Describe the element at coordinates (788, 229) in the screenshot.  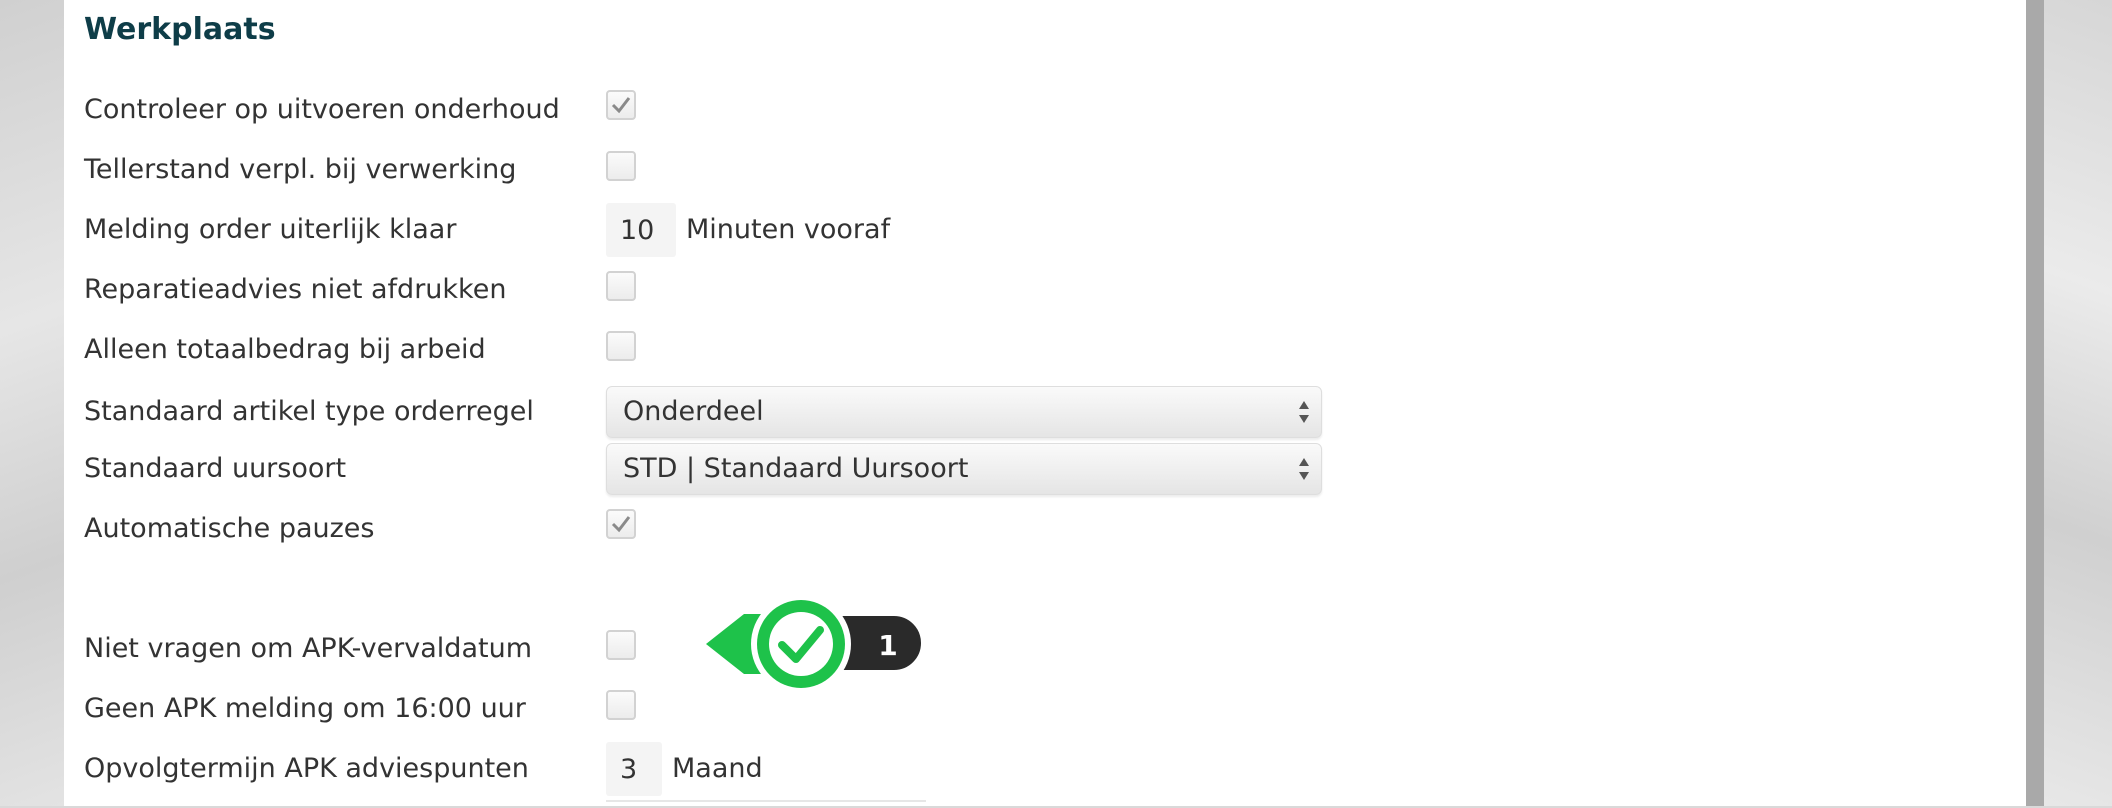
I see `order-ready-unit: Minuten vooraf` at that location.